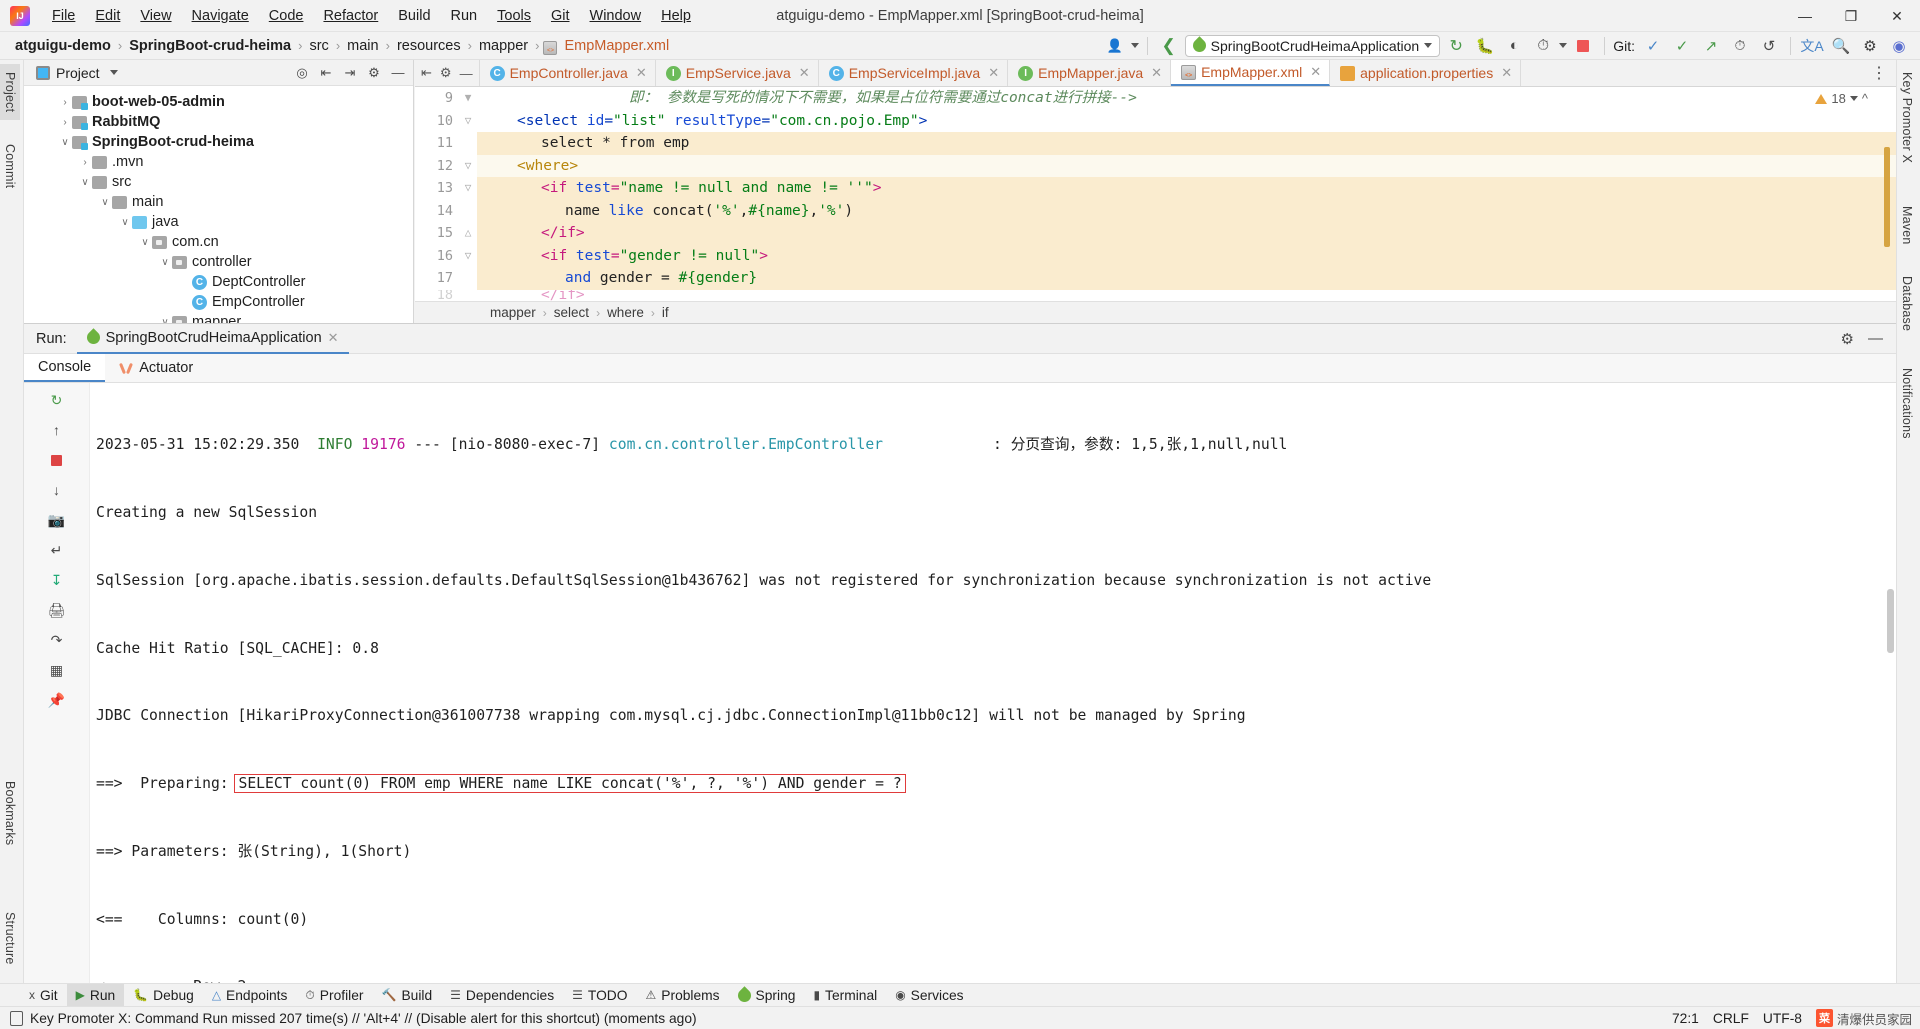  I want to click on tool-button-problems: ⚠ Problems, so click(683, 995).